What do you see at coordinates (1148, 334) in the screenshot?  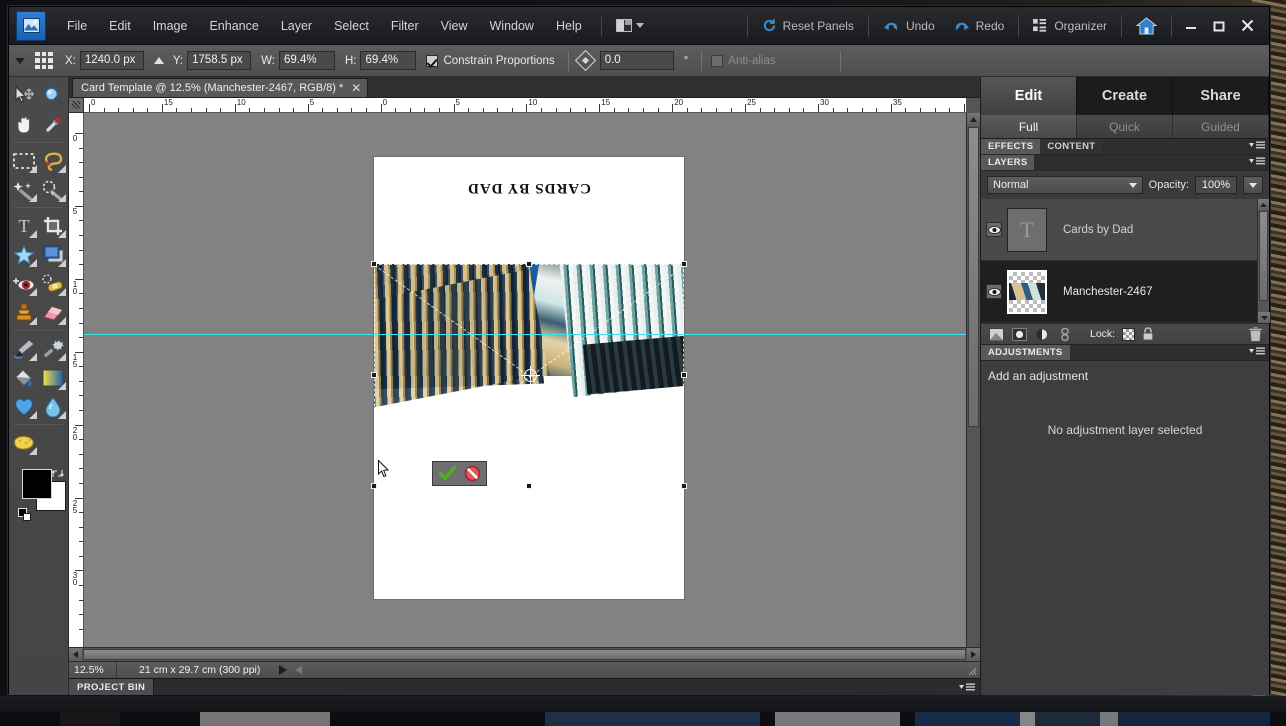 I see `lock-padlock-icon` at bounding box center [1148, 334].